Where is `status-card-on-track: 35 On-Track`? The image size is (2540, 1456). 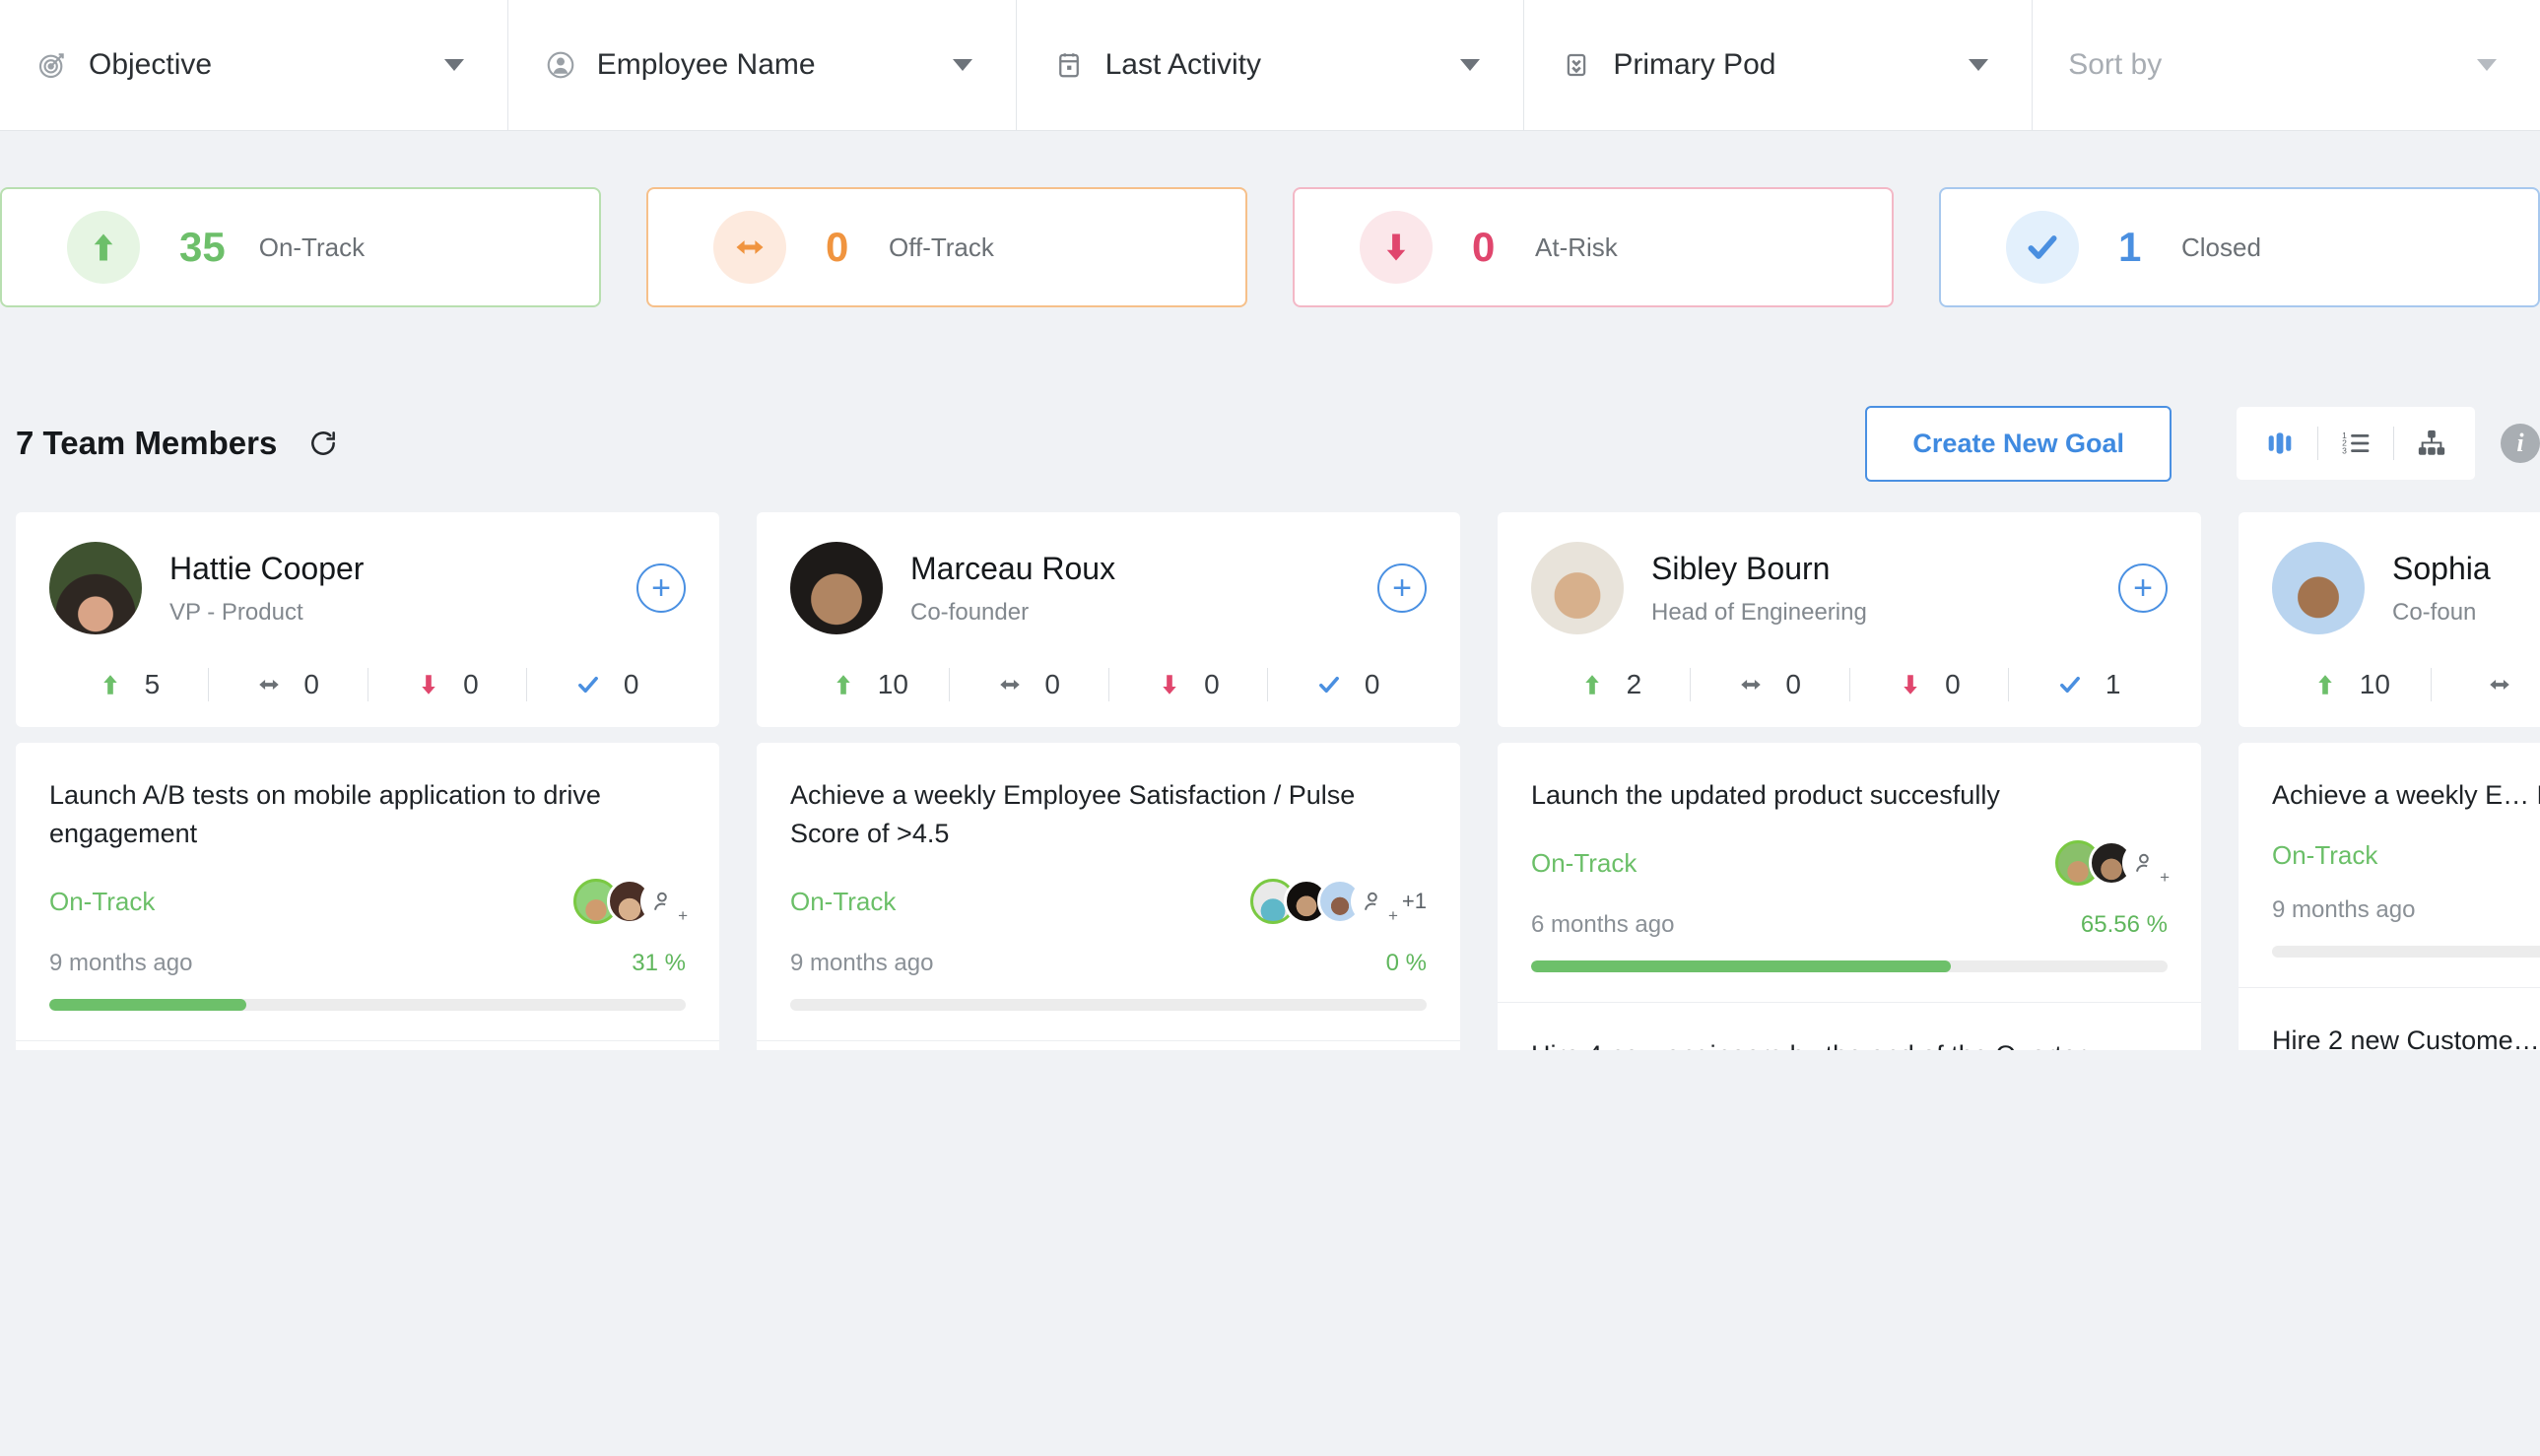
status-card-on-track: 35 On-Track is located at coordinates (301, 247).